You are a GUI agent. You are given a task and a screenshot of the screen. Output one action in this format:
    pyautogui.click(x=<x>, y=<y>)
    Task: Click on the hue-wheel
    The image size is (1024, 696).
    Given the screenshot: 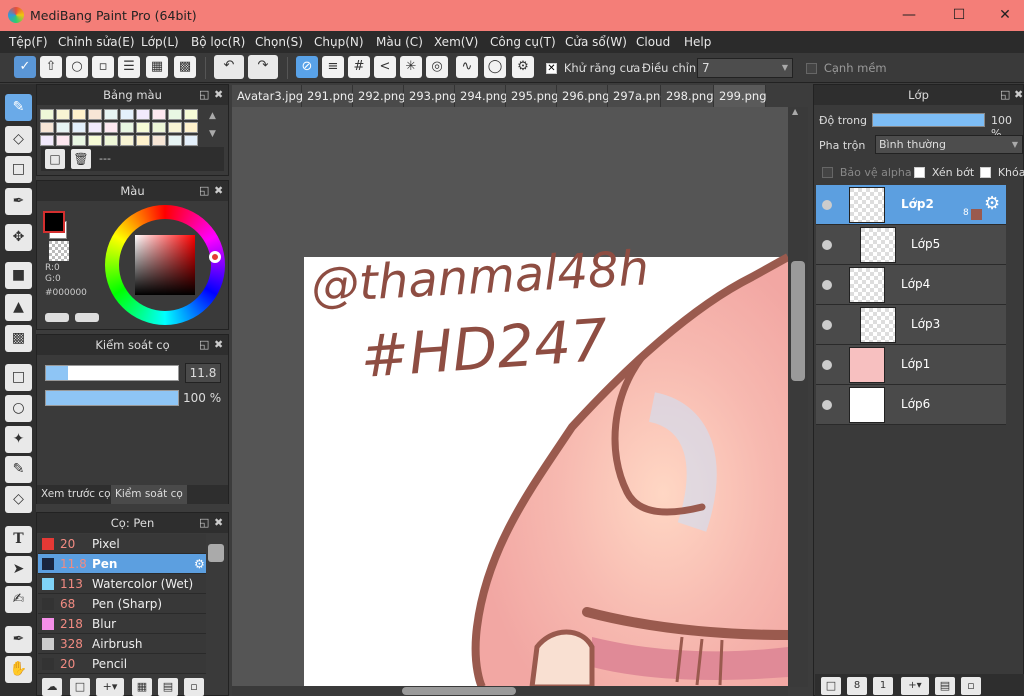 What is the action you would take?
    pyautogui.click(x=165, y=265)
    